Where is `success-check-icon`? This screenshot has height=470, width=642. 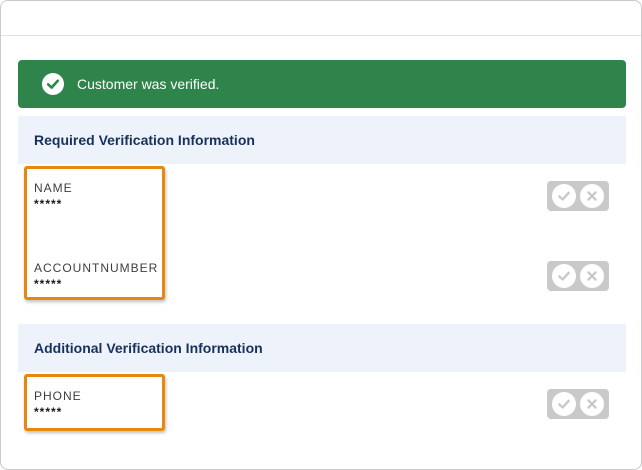 success-check-icon is located at coordinates (53, 84).